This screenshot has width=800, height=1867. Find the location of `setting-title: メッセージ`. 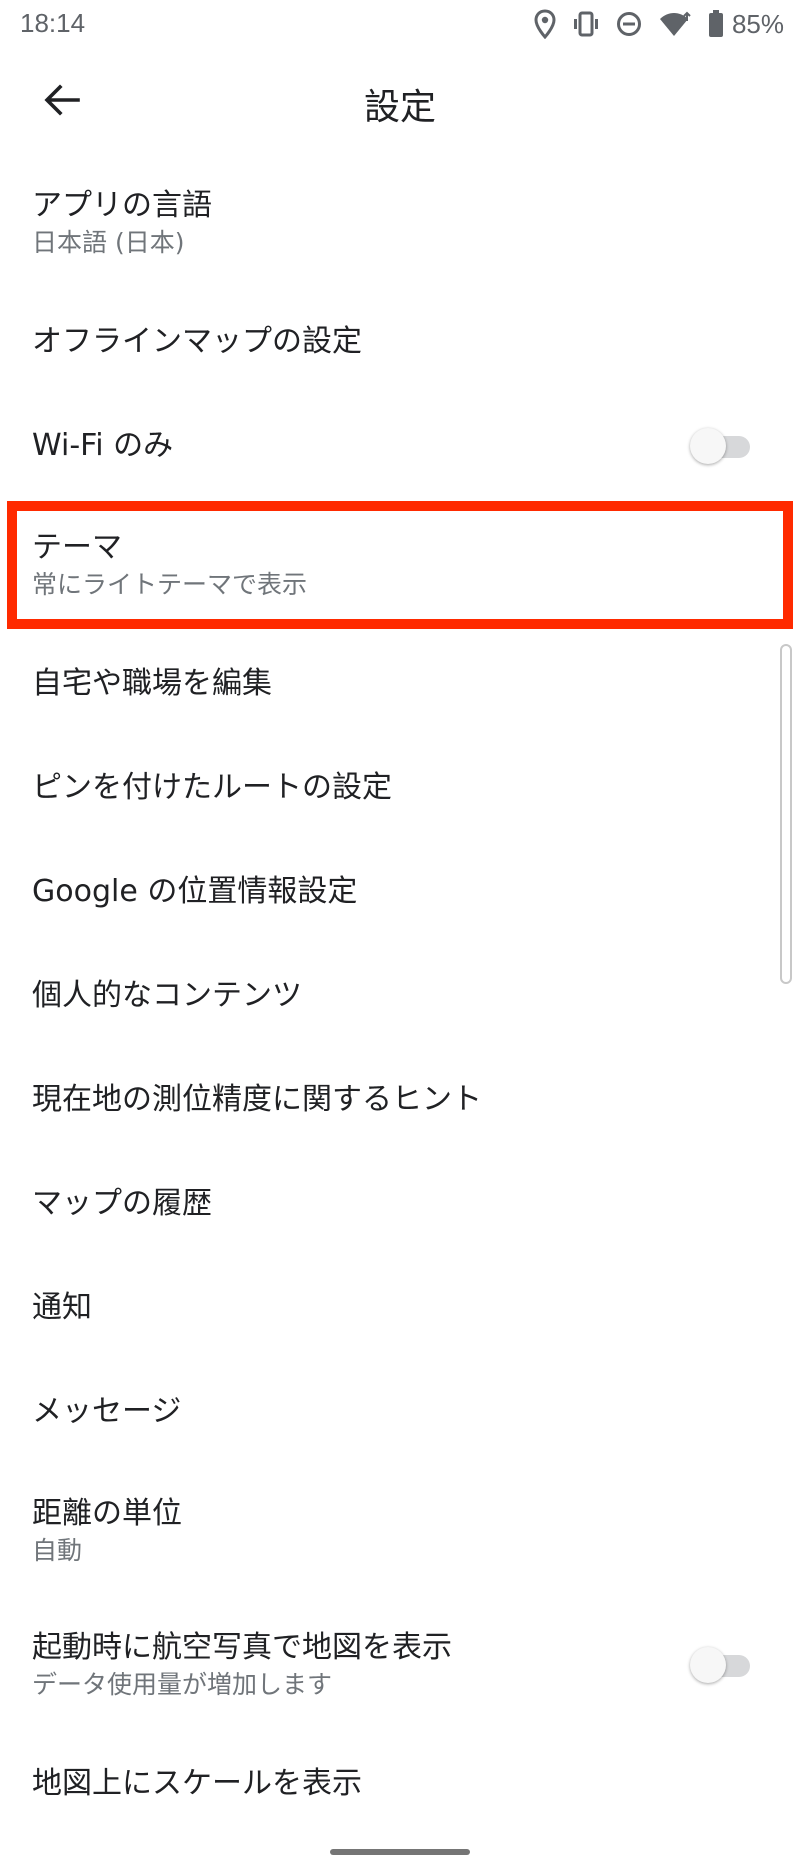

setting-title: メッセージ is located at coordinates (107, 1411).